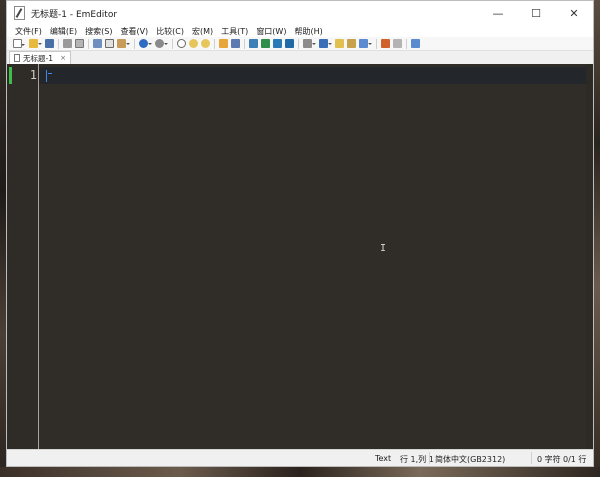 This screenshot has height=477, width=600. What do you see at coordinates (300, 472) in the screenshot?
I see `desktop-background-bottom` at bounding box center [300, 472].